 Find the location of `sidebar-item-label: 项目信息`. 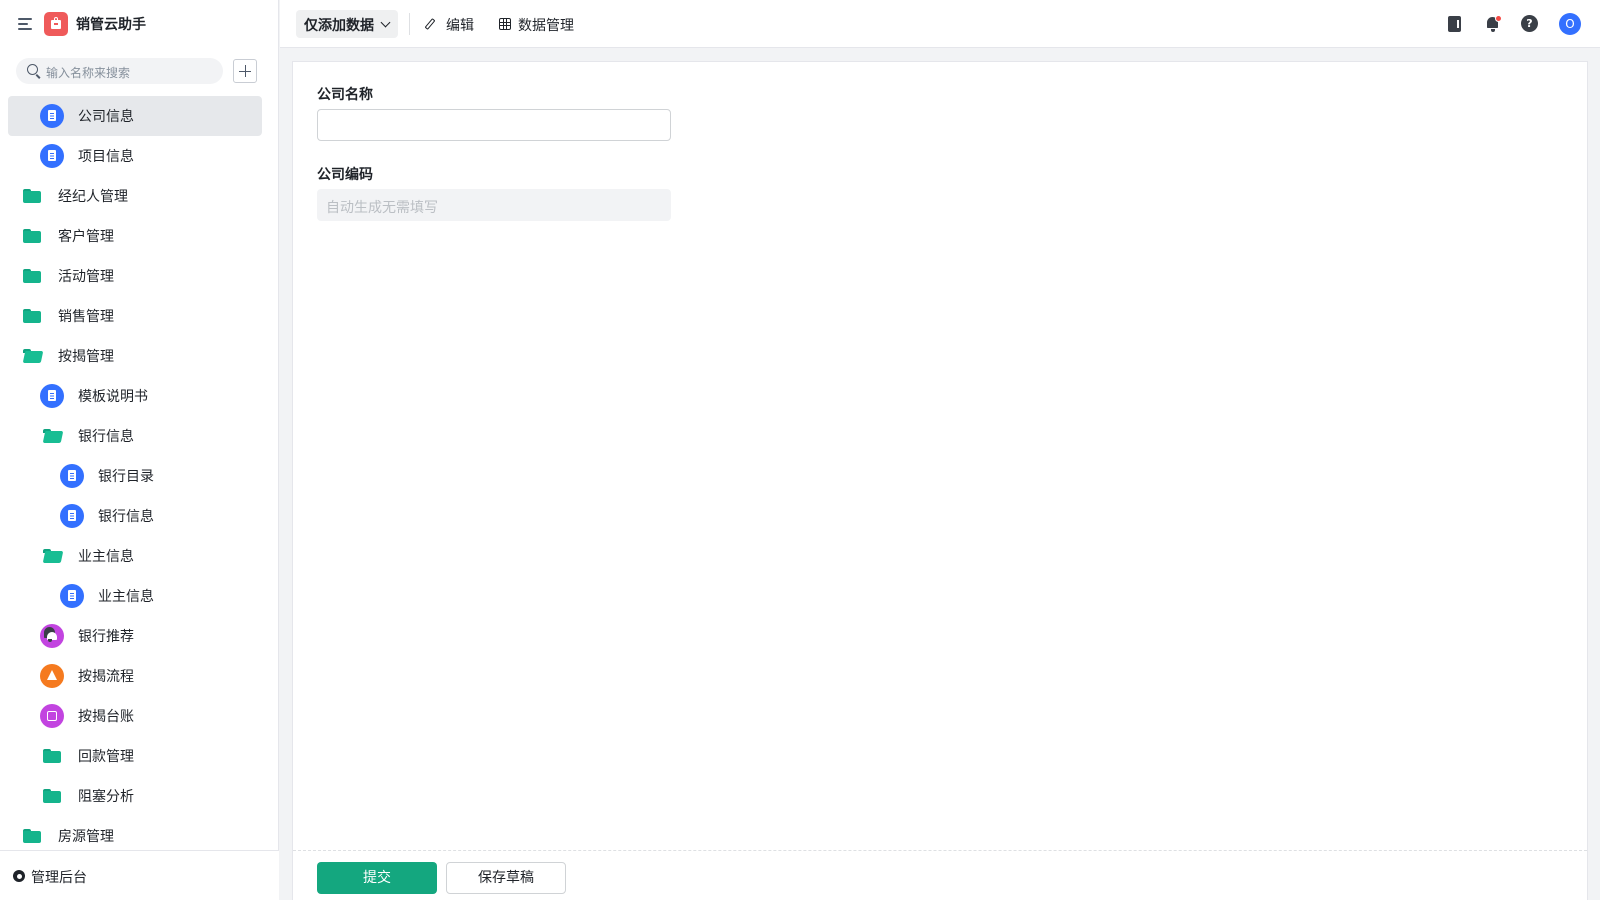

sidebar-item-label: 项目信息 is located at coordinates (106, 157).